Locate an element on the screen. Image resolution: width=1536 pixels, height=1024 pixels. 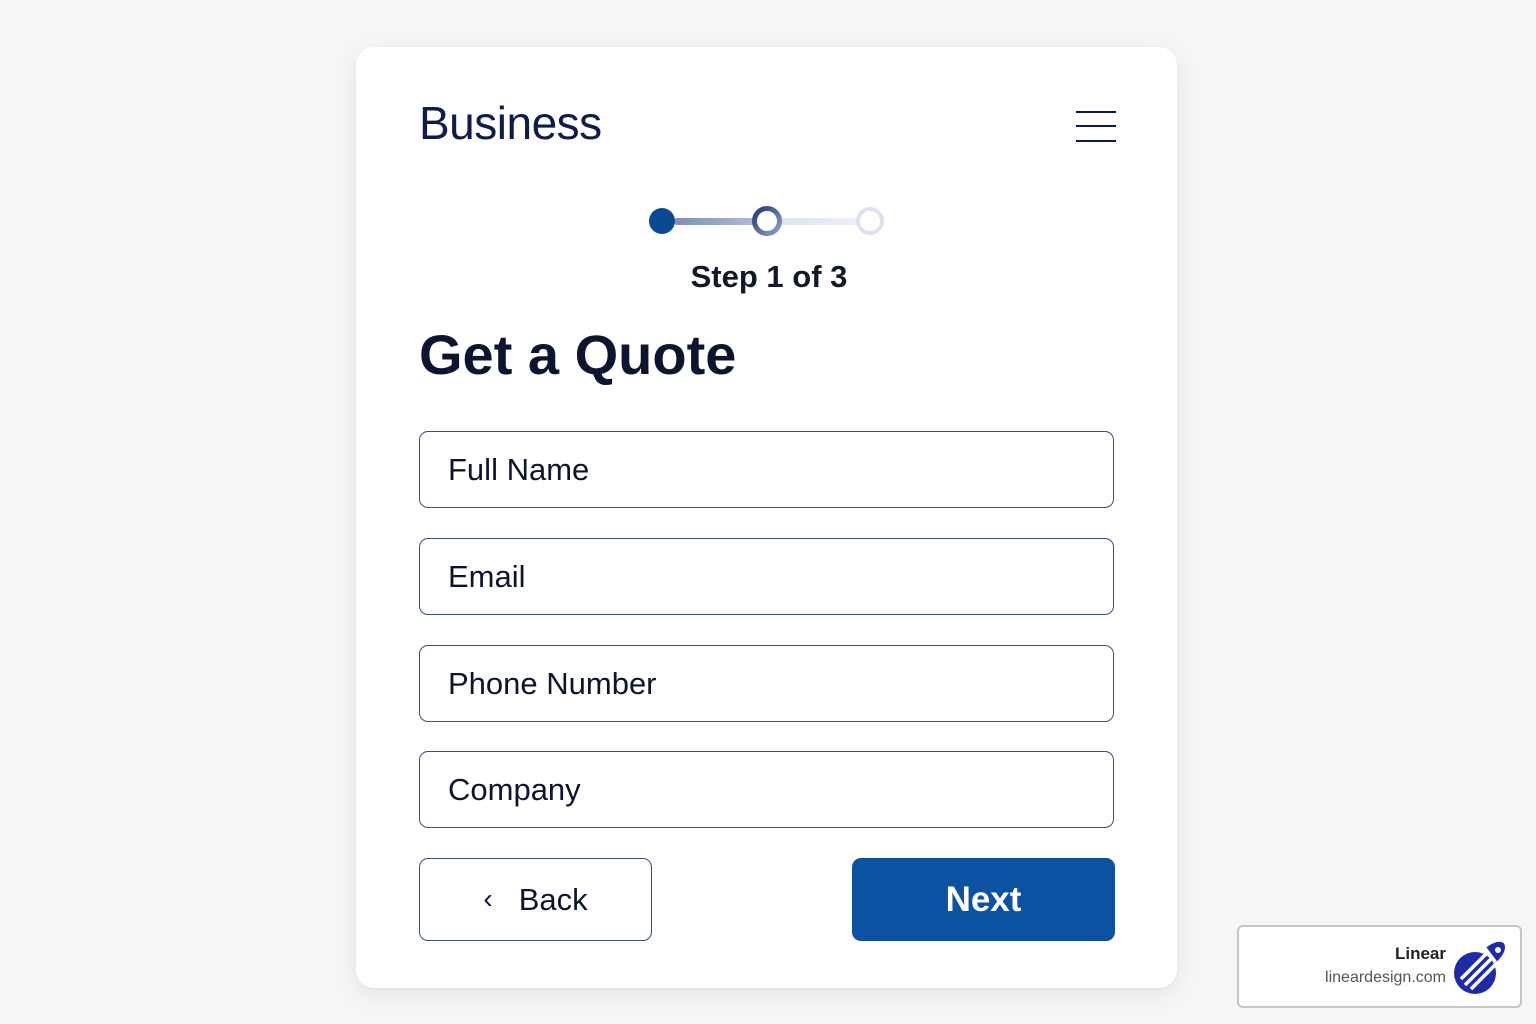
step-progress-indicator is located at coordinates (766, 221).